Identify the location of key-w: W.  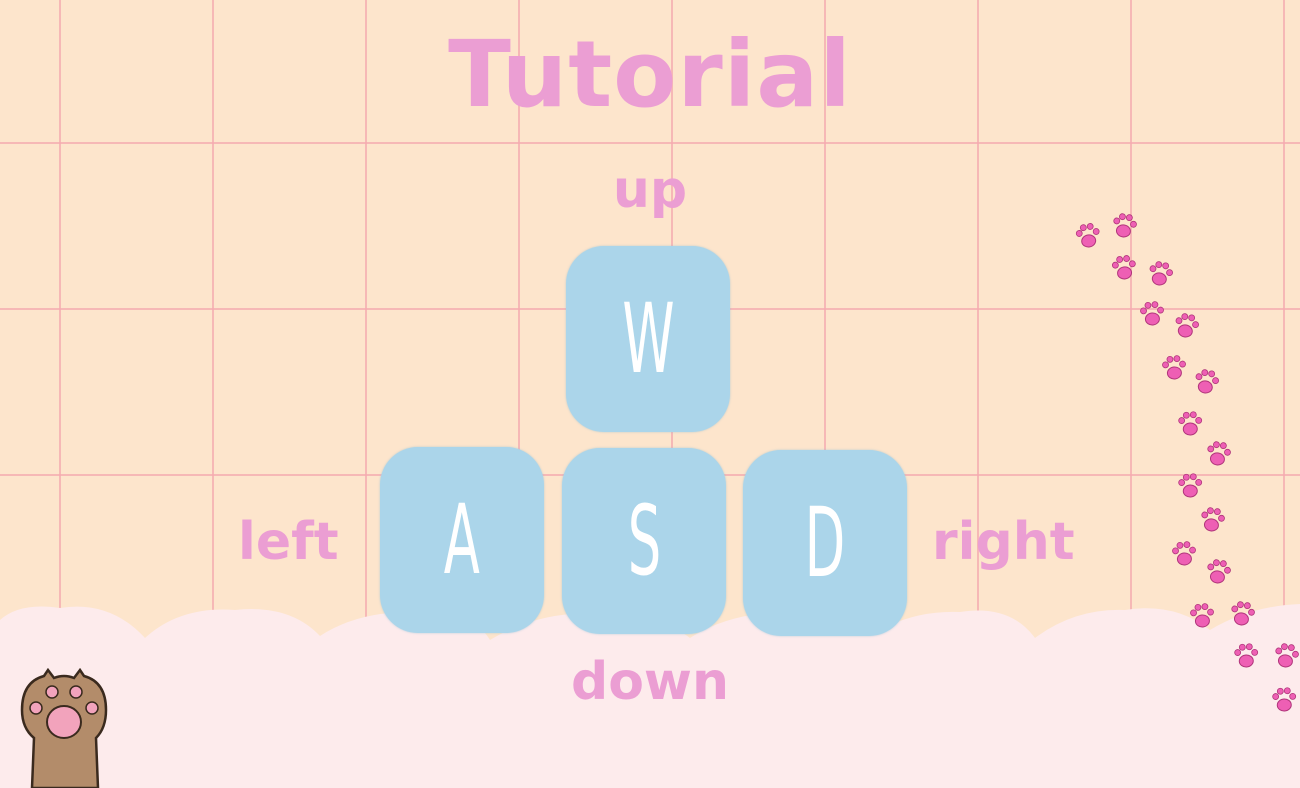
(648, 339).